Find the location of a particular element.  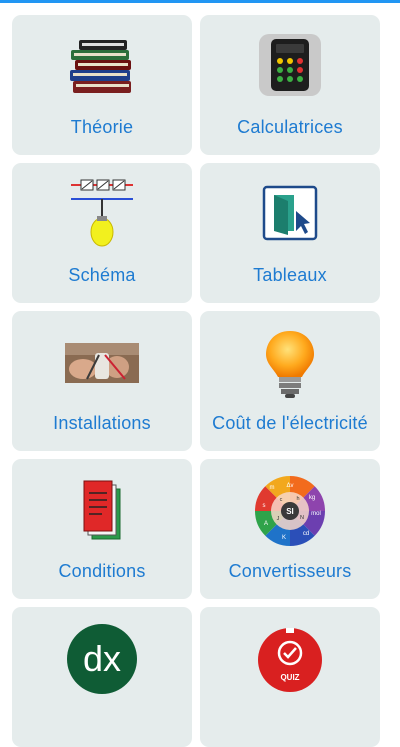

tile-calculatrices: Calculatrices is located at coordinates (290, 85).